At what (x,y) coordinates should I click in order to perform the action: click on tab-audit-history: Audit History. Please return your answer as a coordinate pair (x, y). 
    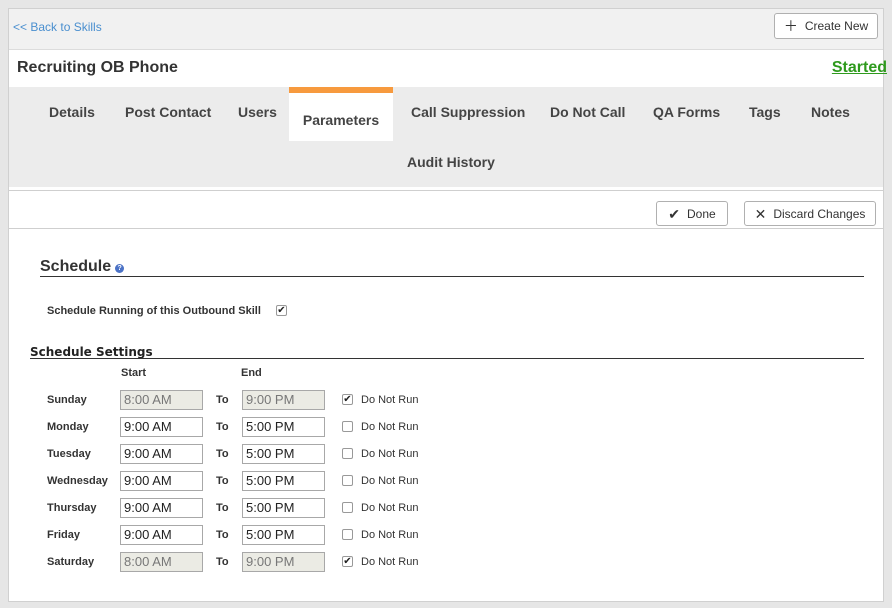
    Looking at the image, I should click on (451, 162).